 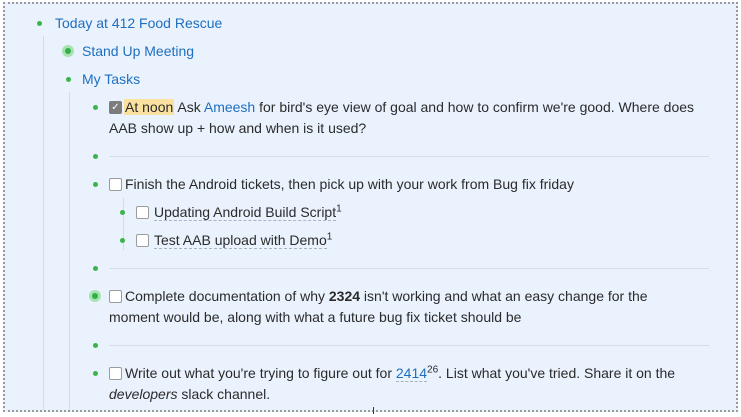 I want to click on my-tasks-item-label: My Tasks, so click(x=111, y=79).